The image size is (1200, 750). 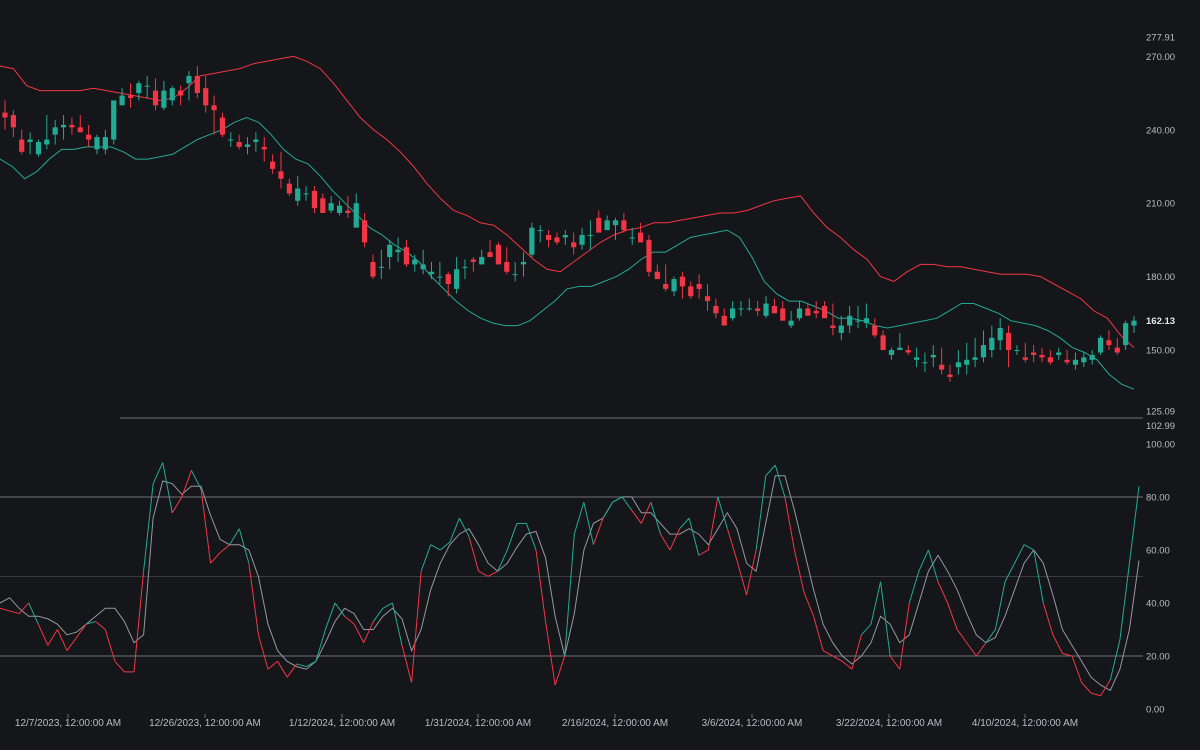 I want to click on x-axis-date-label: 3/6/2024, 12:00:00 AM, so click(x=752, y=723).